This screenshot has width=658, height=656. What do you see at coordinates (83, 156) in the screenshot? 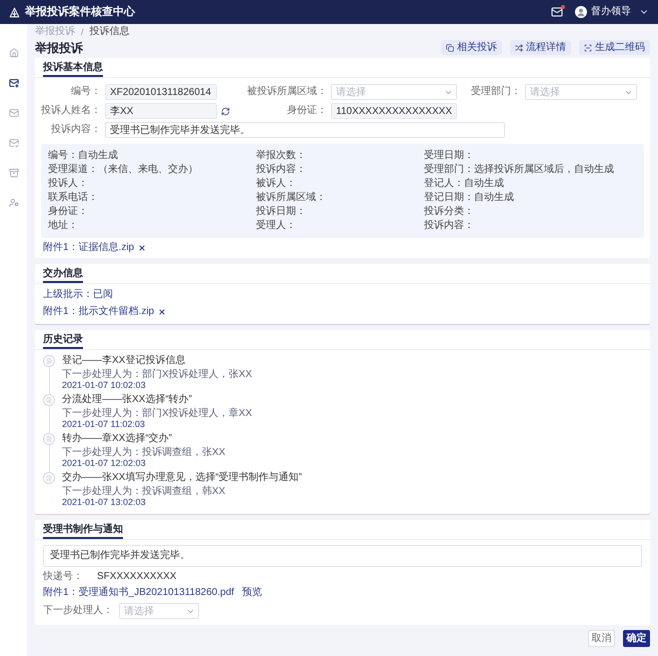
I see `detail-text: 编号：自动生成` at bounding box center [83, 156].